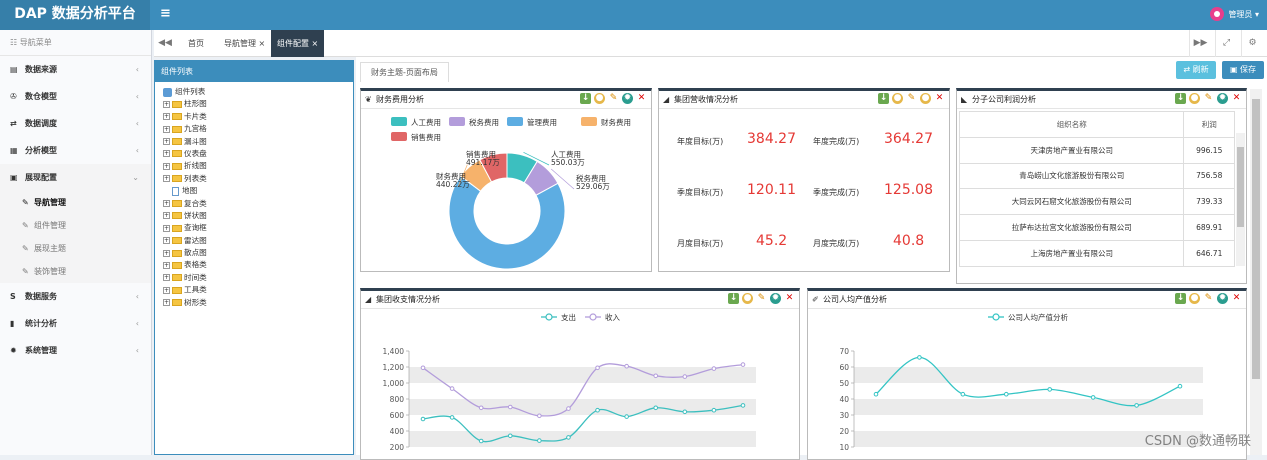 Image resolution: width=1267 pixels, height=460 pixels. I want to click on tree-item: +时间类, so click(254, 278).